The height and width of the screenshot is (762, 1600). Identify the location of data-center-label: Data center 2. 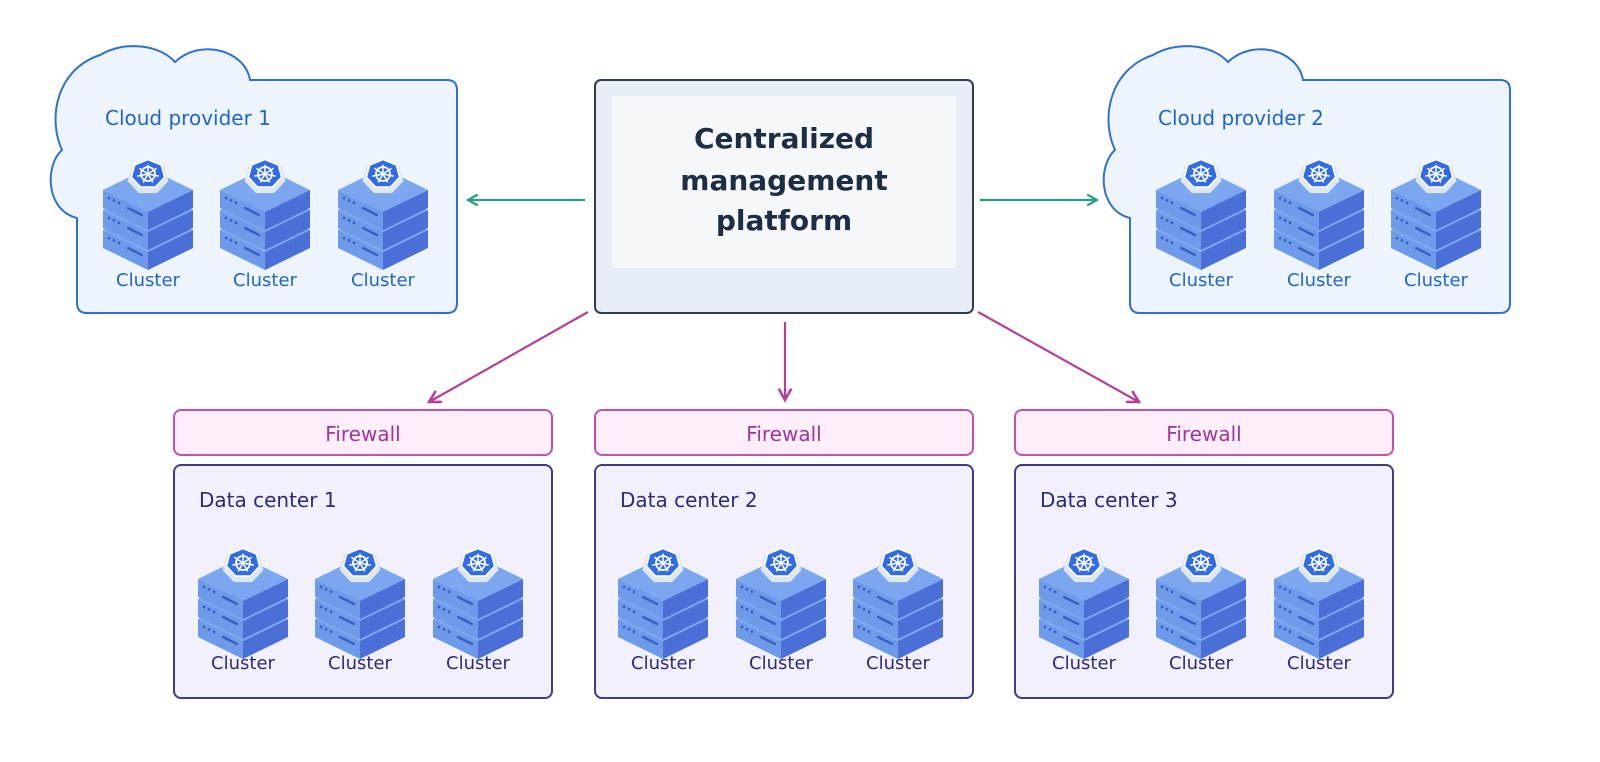
(689, 500).